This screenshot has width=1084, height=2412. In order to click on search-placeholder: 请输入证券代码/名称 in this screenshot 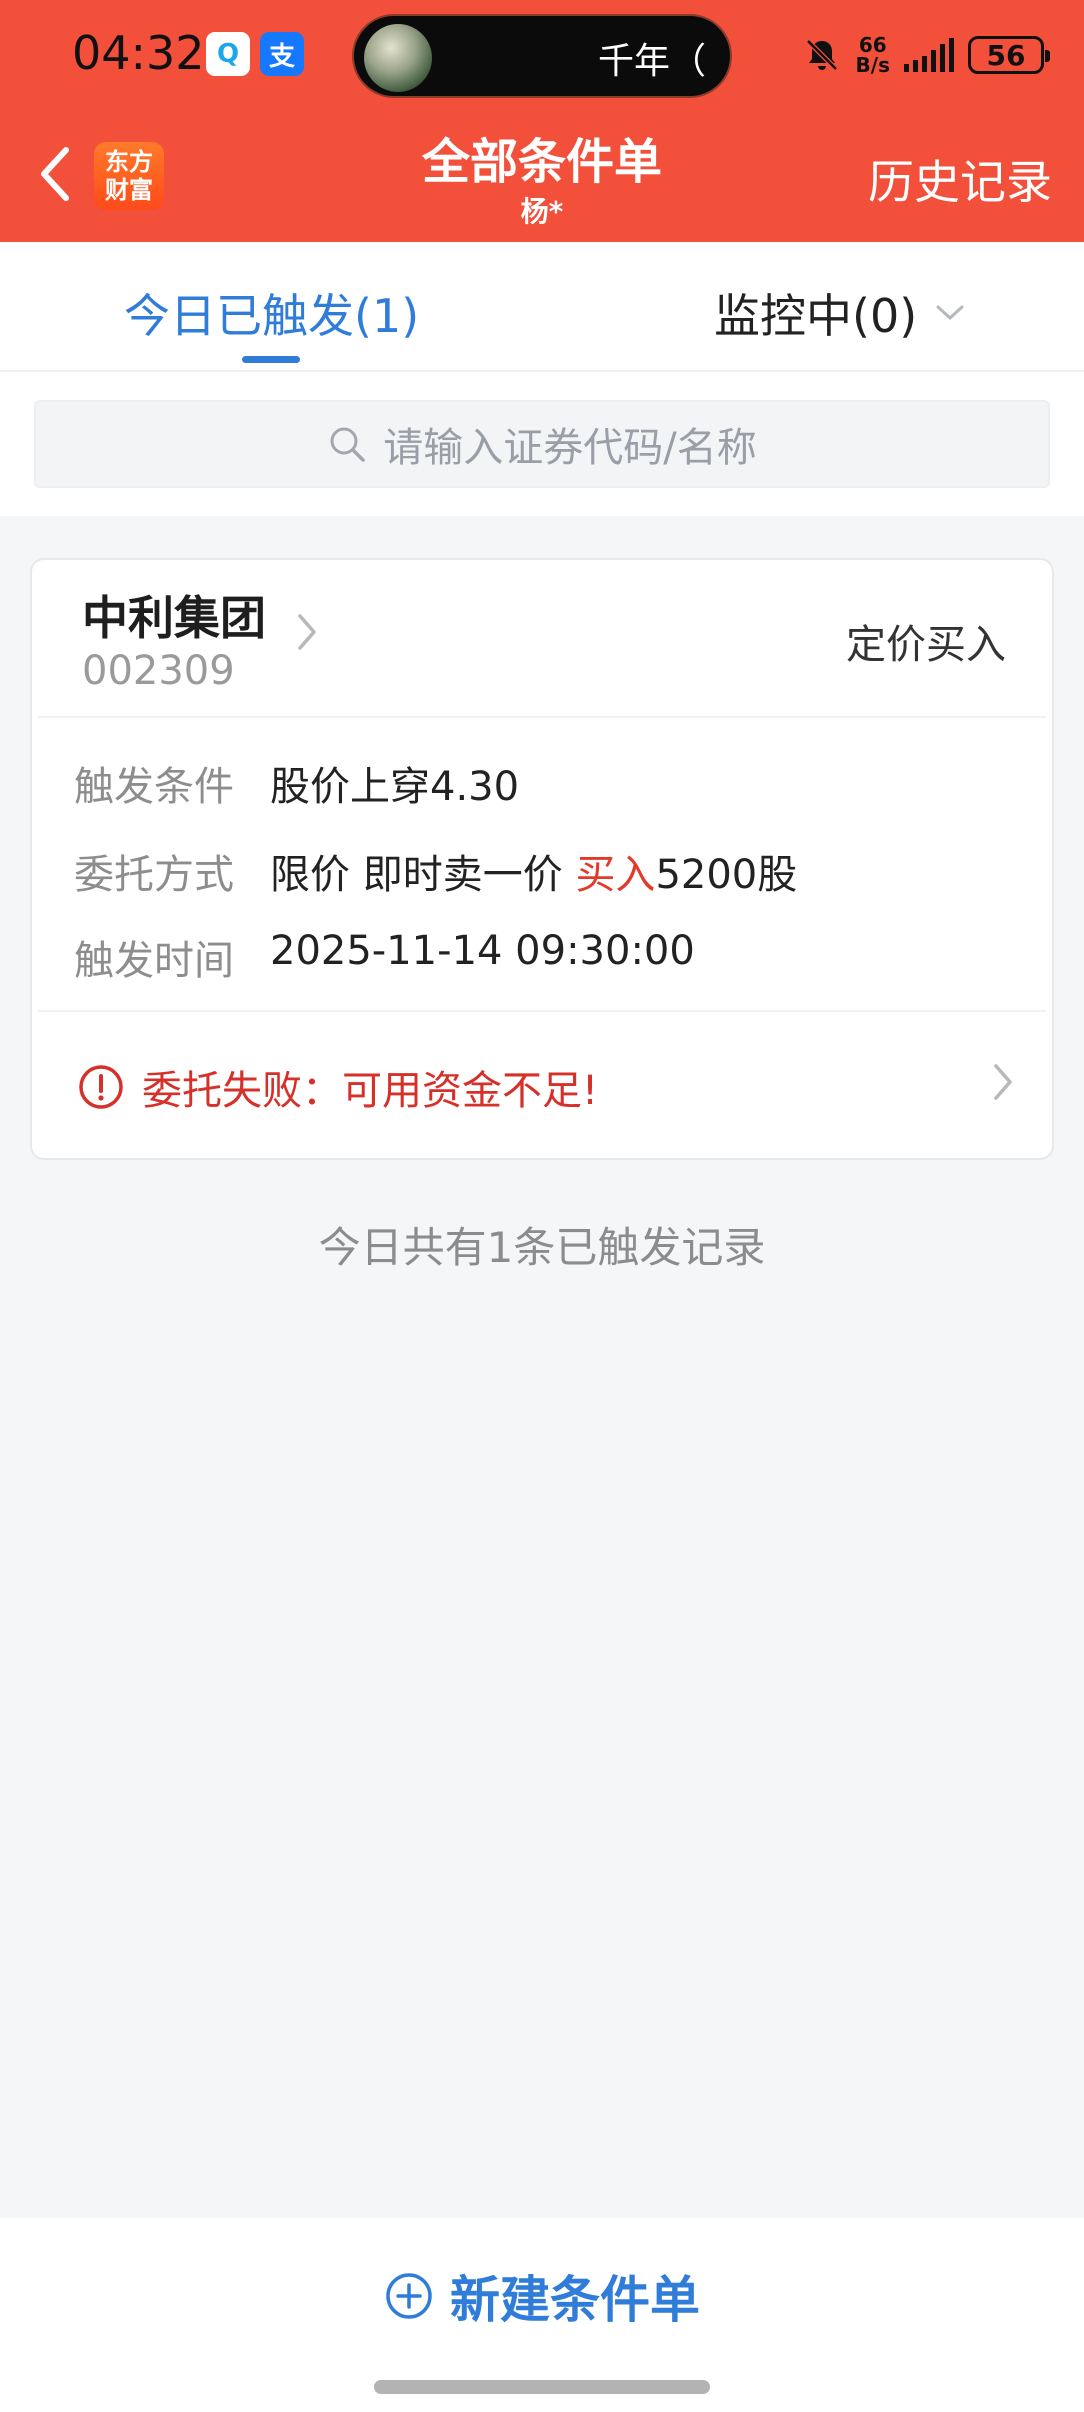, I will do `click(570, 448)`.